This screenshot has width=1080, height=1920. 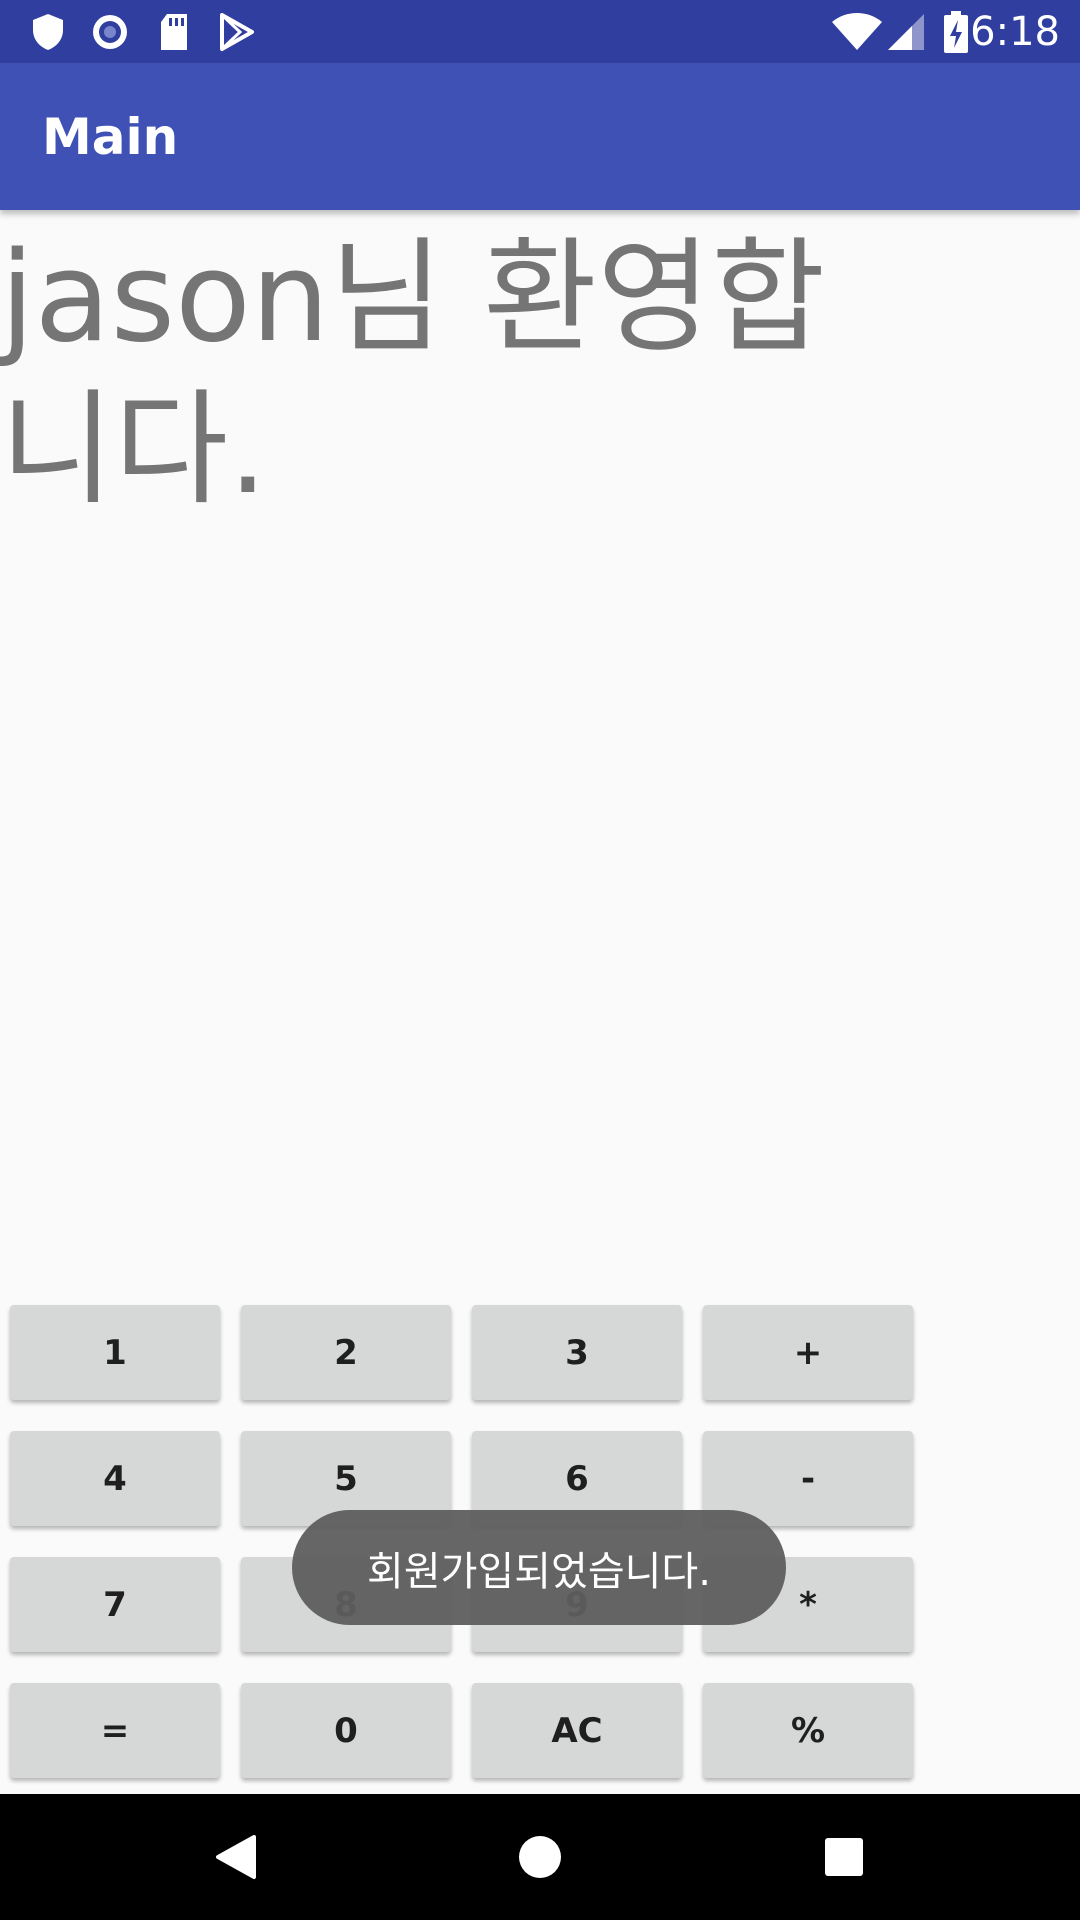 I want to click on recents-icon, so click(x=844, y=1857).